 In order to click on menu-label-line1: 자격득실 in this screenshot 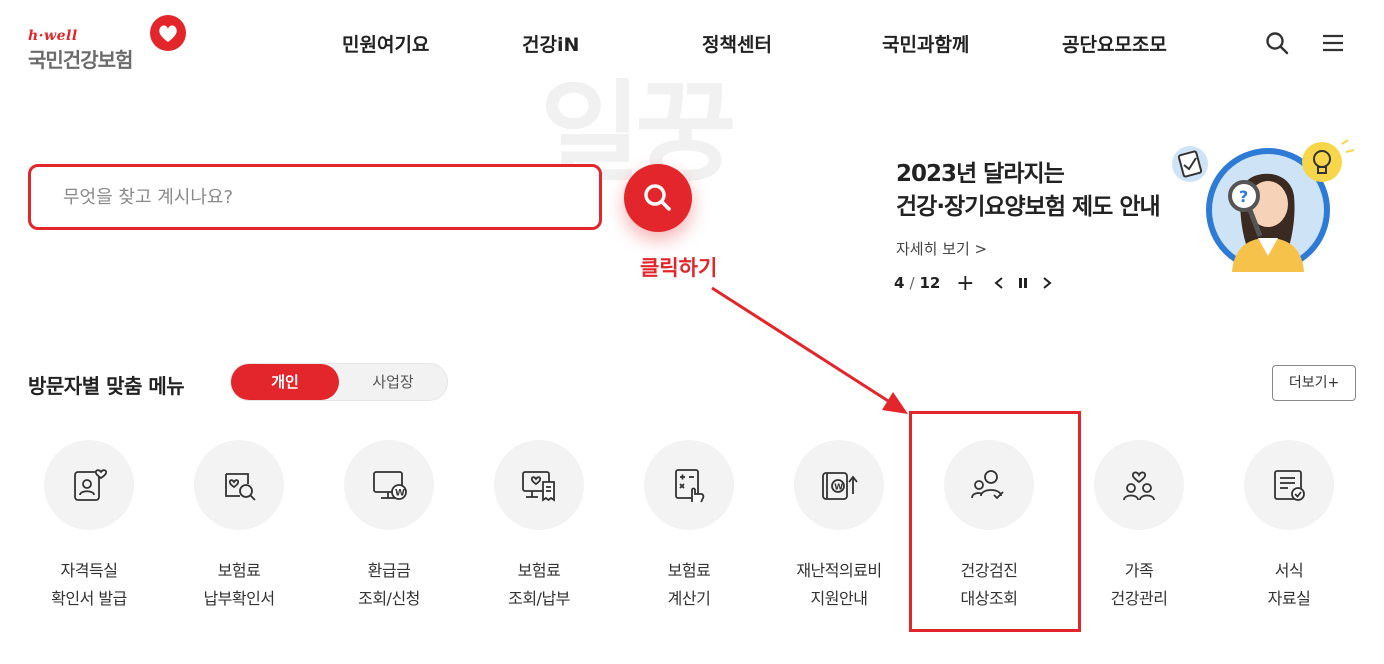, I will do `click(89, 570)`.